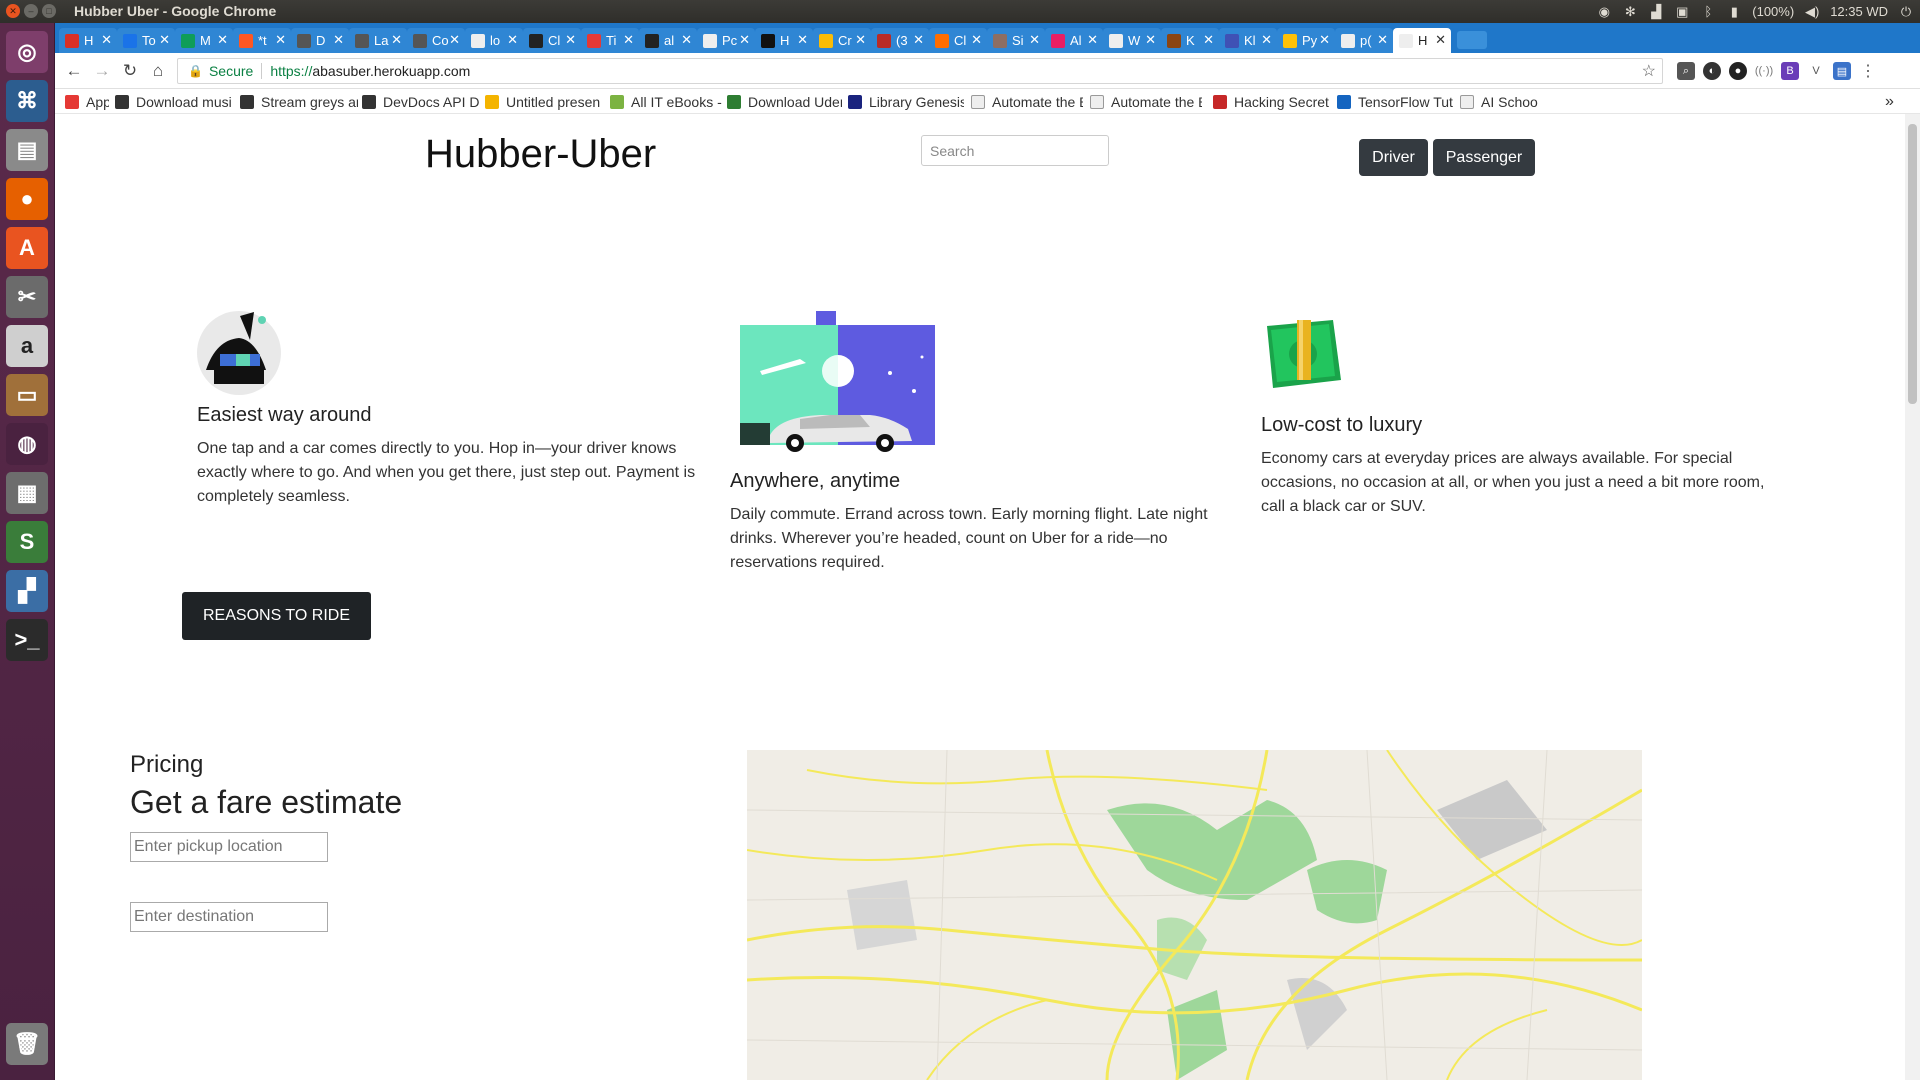 The height and width of the screenshot is (1080, 1920). I want to click on bluetooth-icon: ᛒ, so click(1708, 12).